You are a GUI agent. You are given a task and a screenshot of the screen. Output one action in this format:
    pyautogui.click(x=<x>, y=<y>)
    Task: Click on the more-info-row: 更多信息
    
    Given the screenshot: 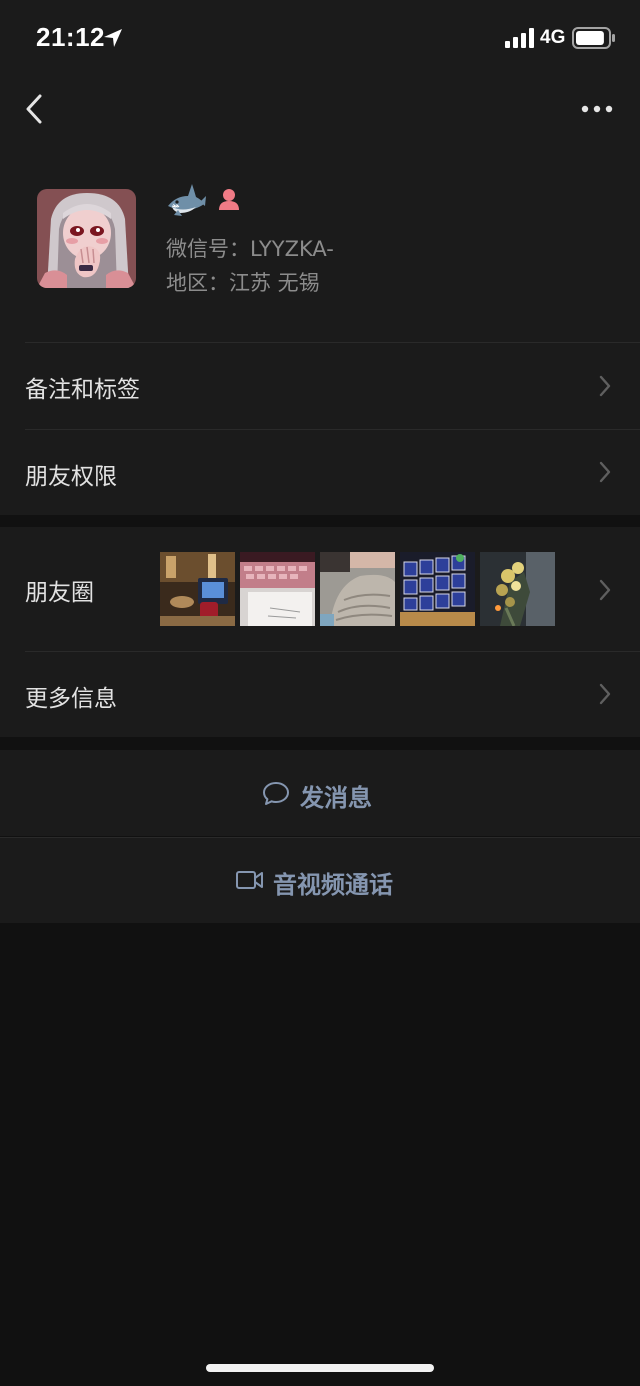 What is the action you would take?
    pyautogui.click(x=320, y=694)
    